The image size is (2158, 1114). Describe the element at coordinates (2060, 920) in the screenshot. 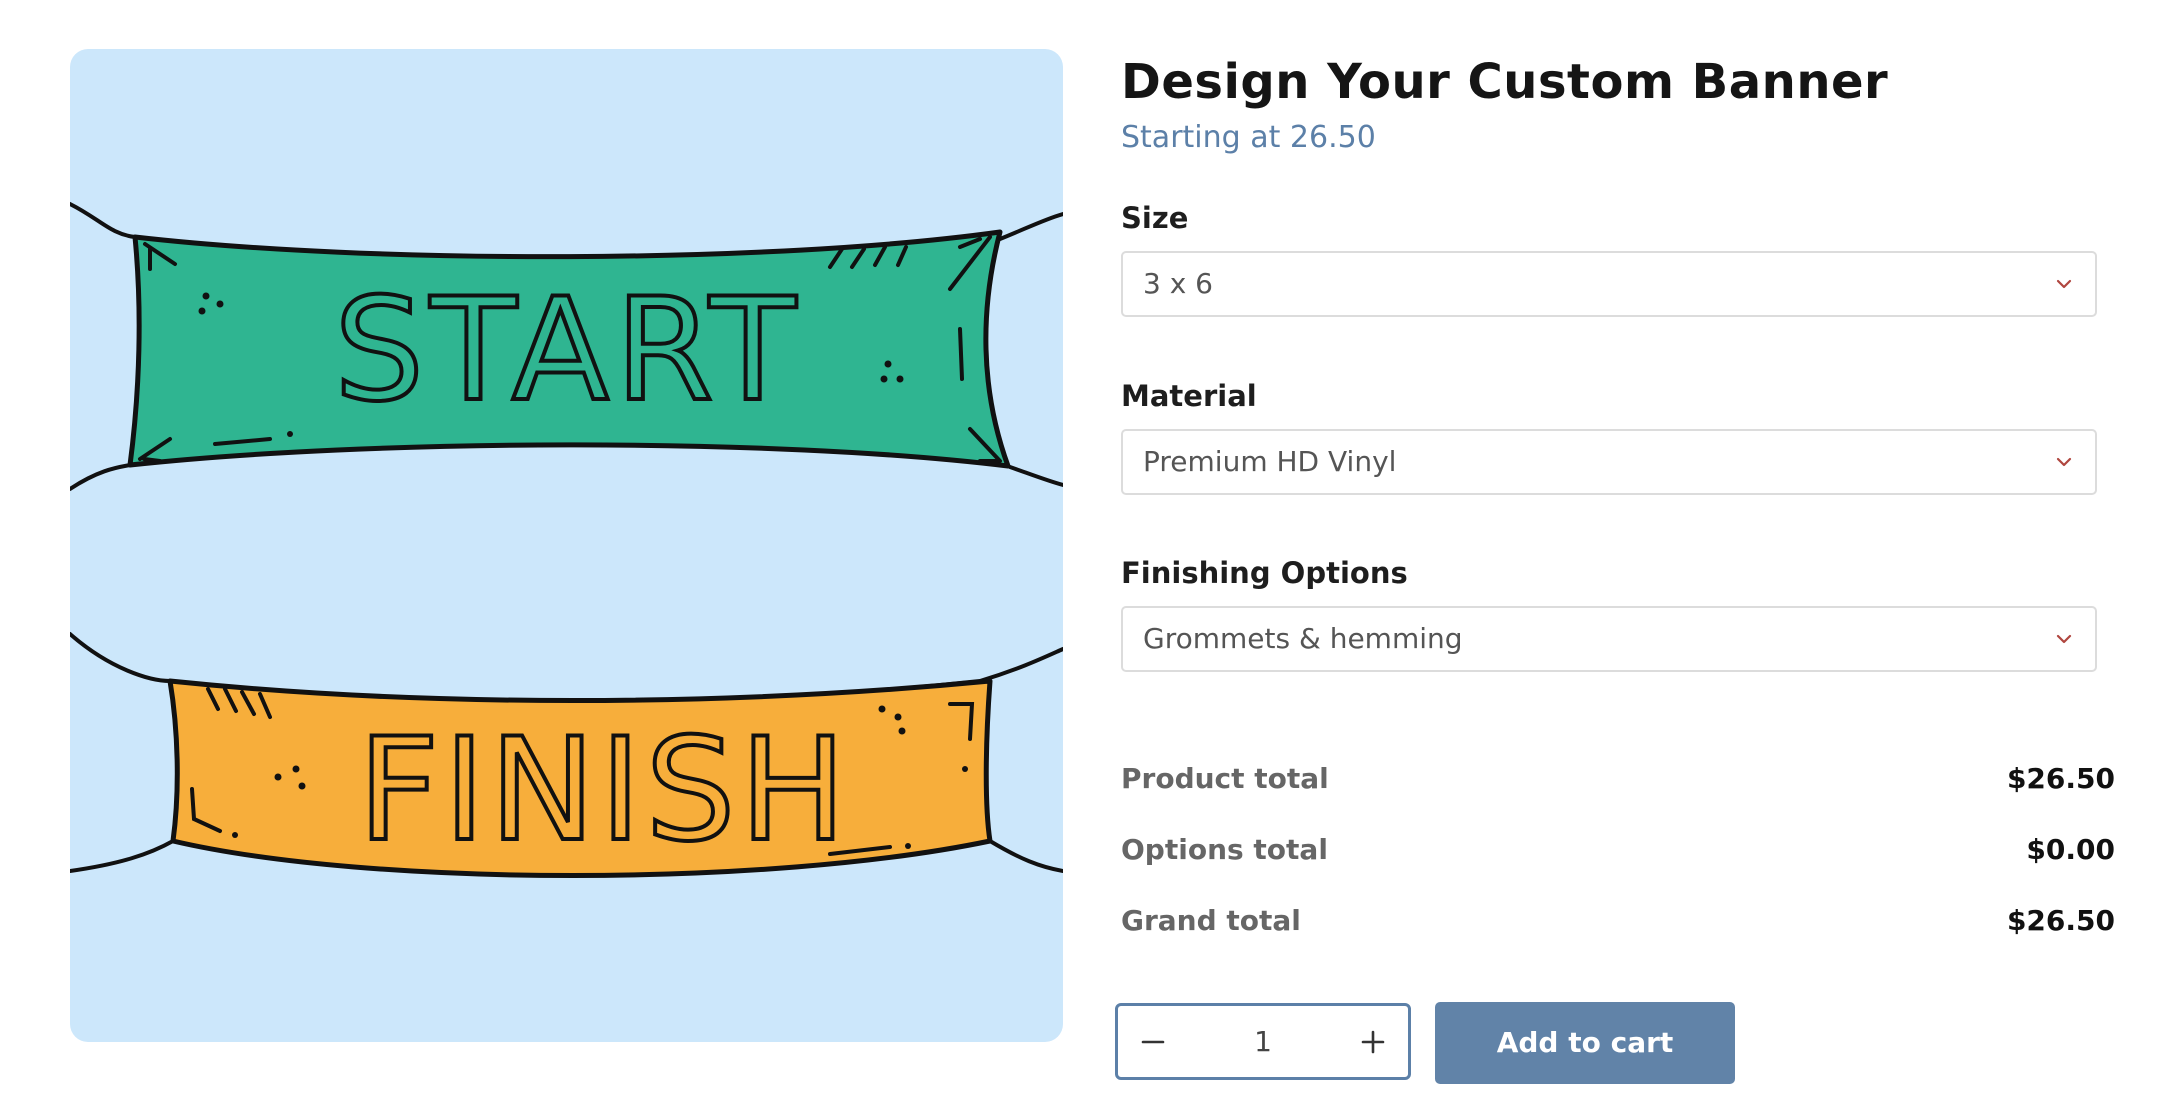

I see `grand-total-value: $26.50` at that location.